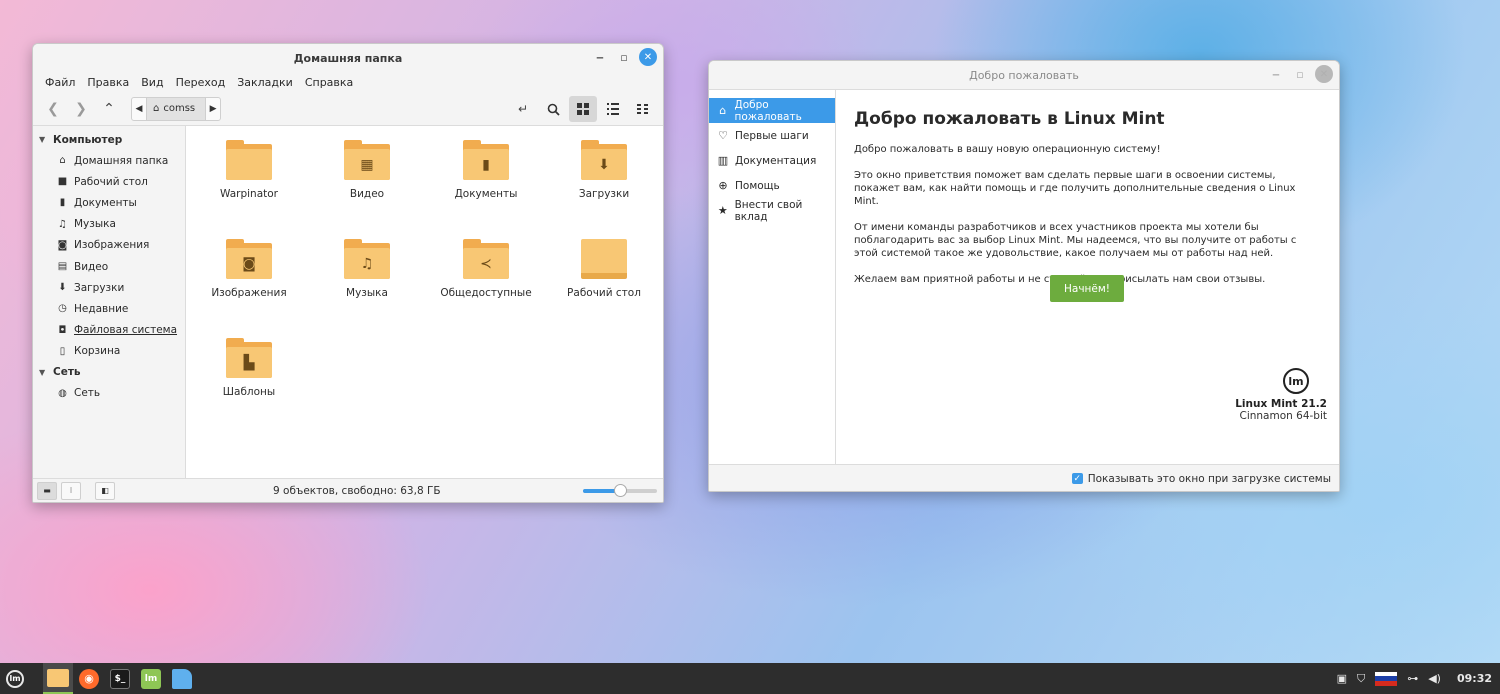  What do you see at coordinates (583, 109) in the screenshot?
I see `icon-view-button` at bounding box center [583, 109].